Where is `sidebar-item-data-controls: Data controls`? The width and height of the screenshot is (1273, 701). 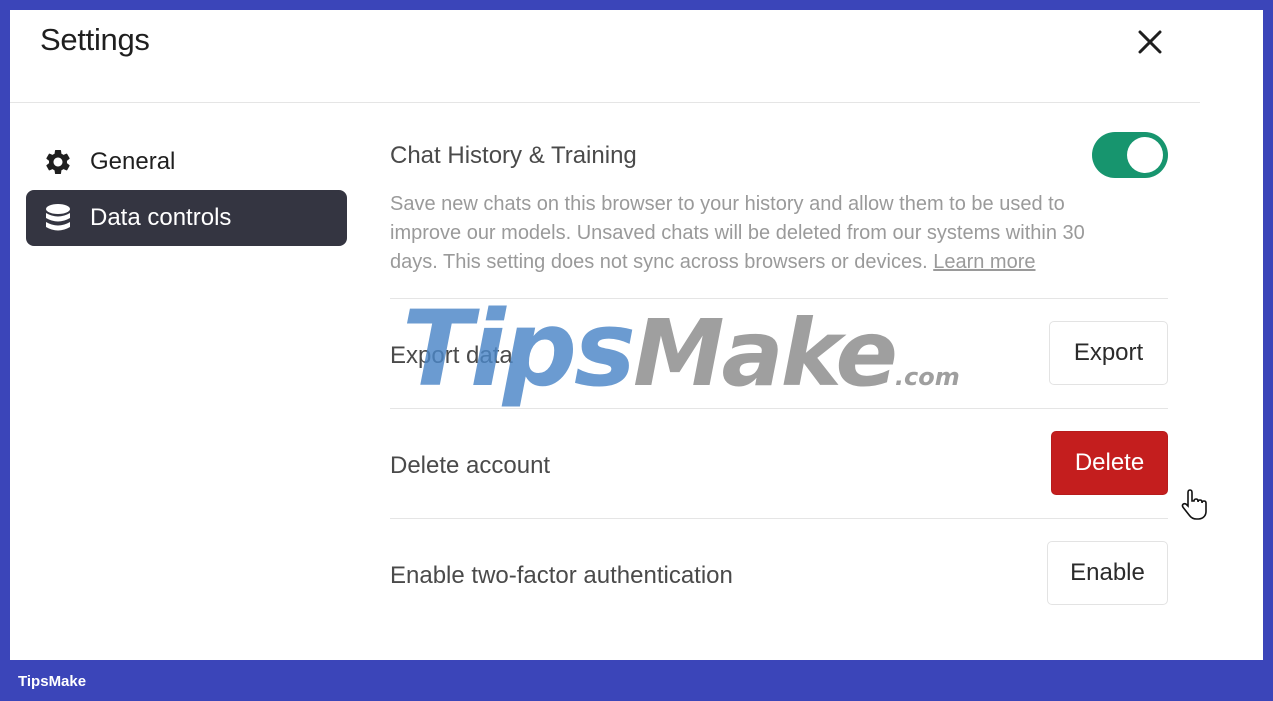
sidebar-item-data-controls: Data controls is located at coordinates (186, 218).